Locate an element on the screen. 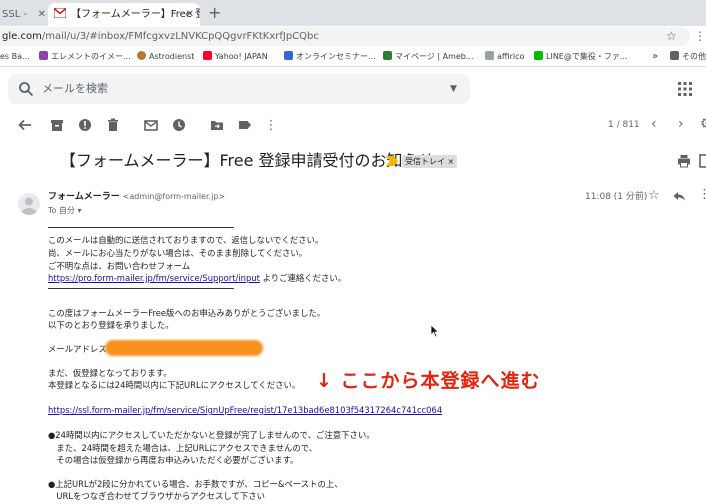 This screenshot has height=504, width=706. settings-gear-icon: ⚙ is located at coordinates (703, 124).